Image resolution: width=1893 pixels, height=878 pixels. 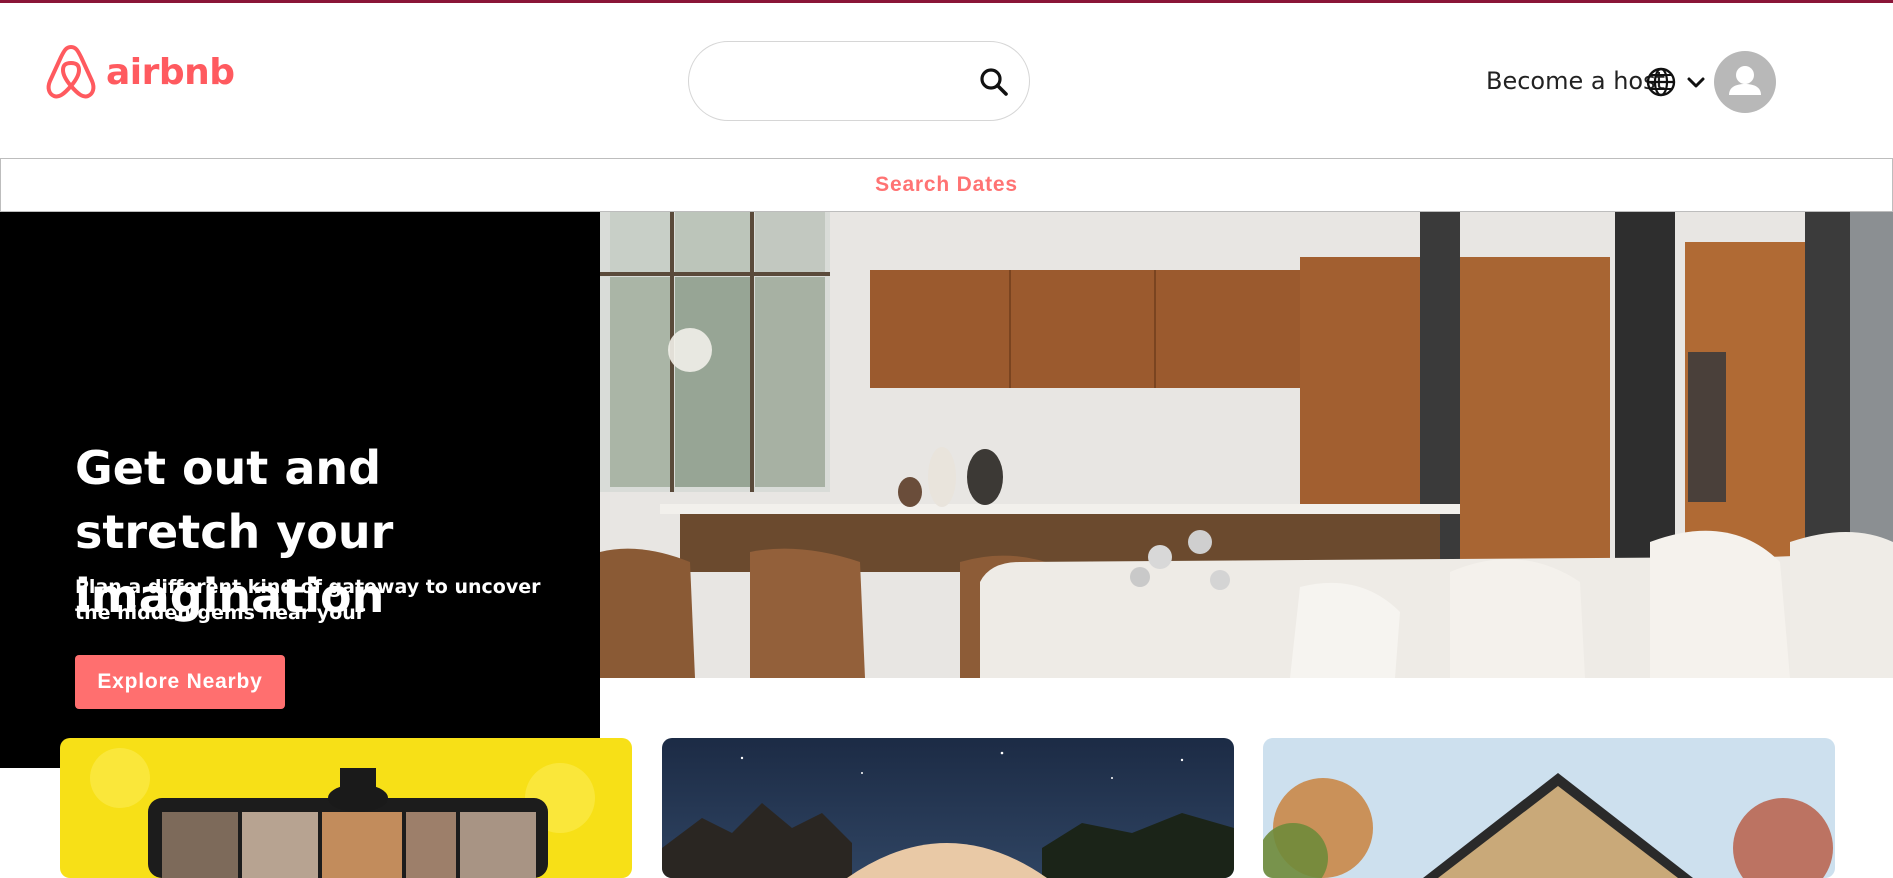 I want to click on become-host-link: Become a host, so click(x=1575, y=81).